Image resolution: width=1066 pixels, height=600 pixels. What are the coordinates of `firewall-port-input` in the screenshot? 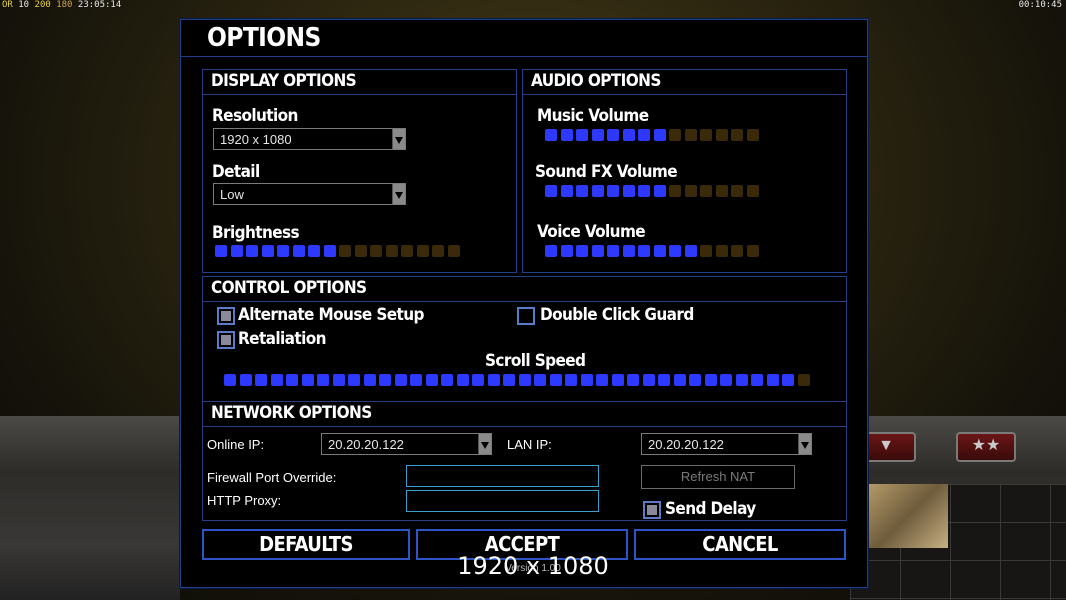 It's located at (502, 476).